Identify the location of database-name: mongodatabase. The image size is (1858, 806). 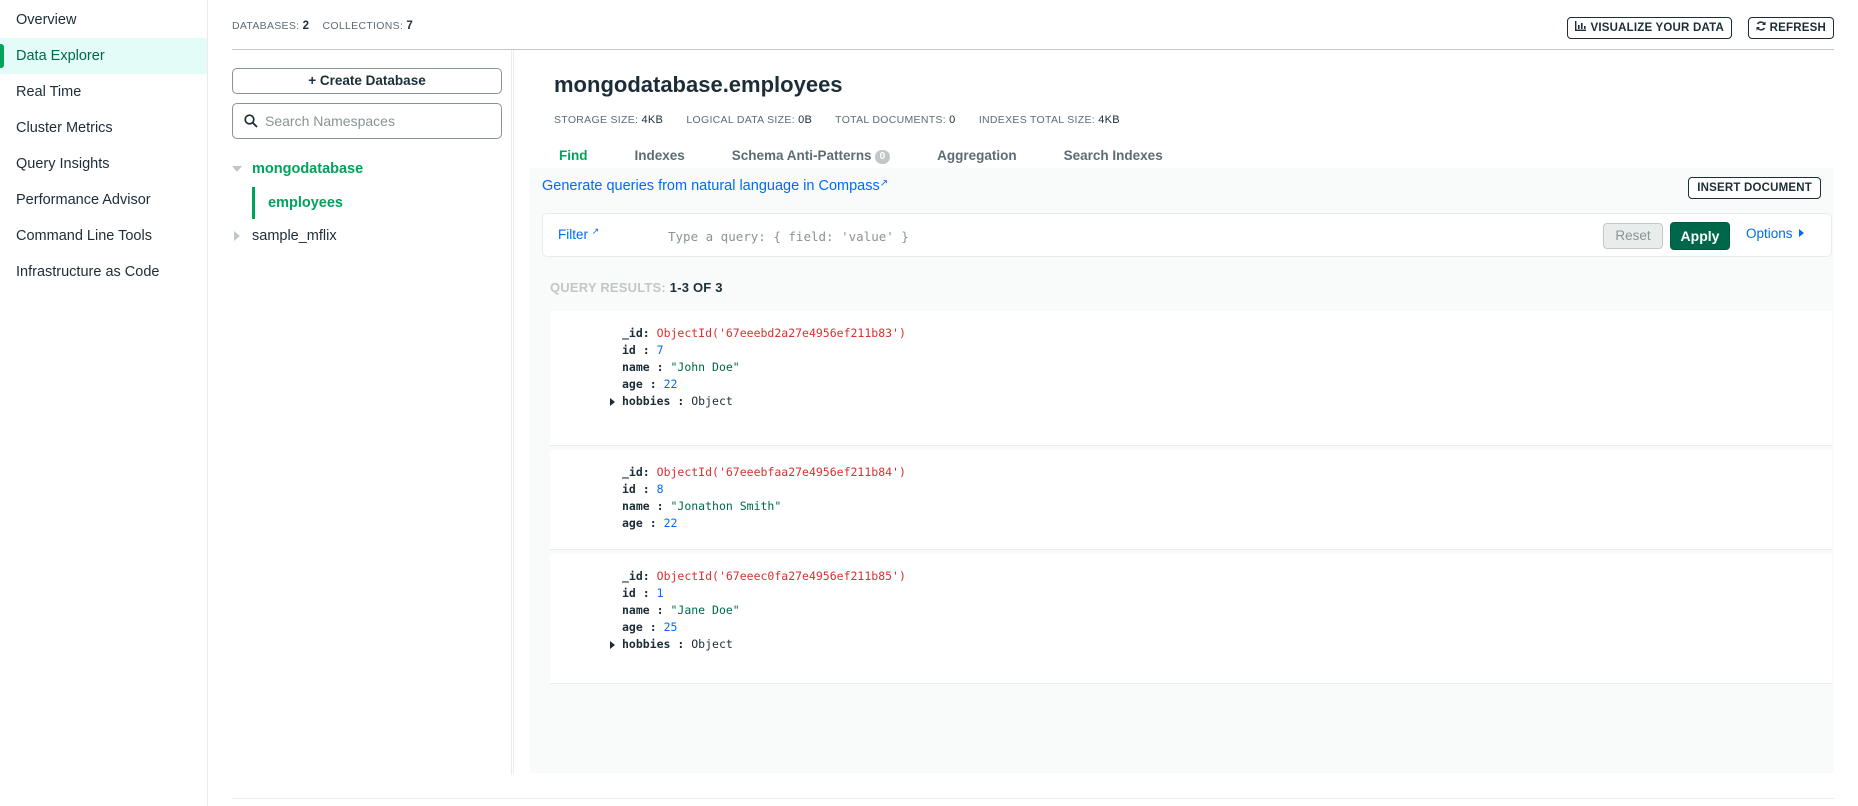
(308, 169).